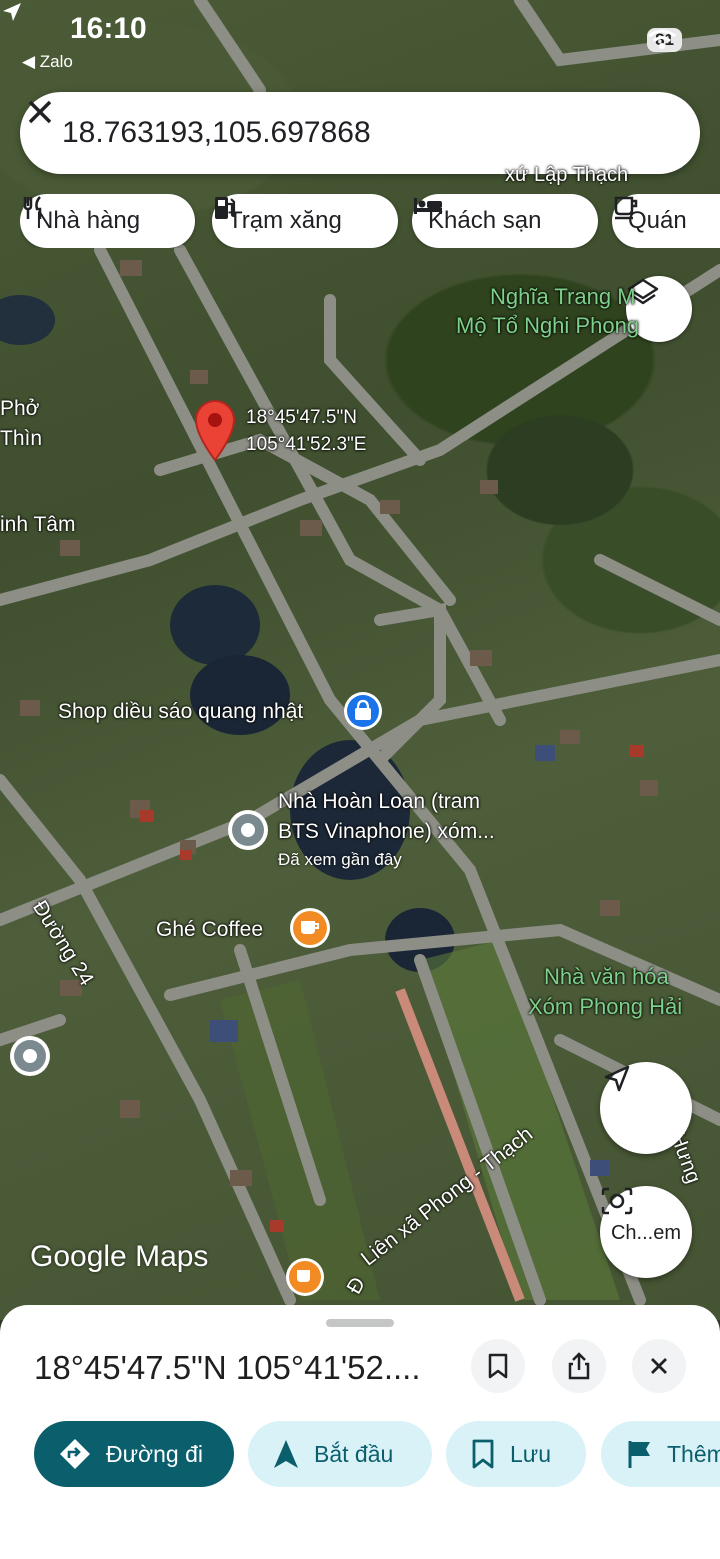 The image size is (720, 1559). What do you see at coordinates (12, 12) in the screenshot?
I see `location-arrow-icon` at bounding box center [12, 12].